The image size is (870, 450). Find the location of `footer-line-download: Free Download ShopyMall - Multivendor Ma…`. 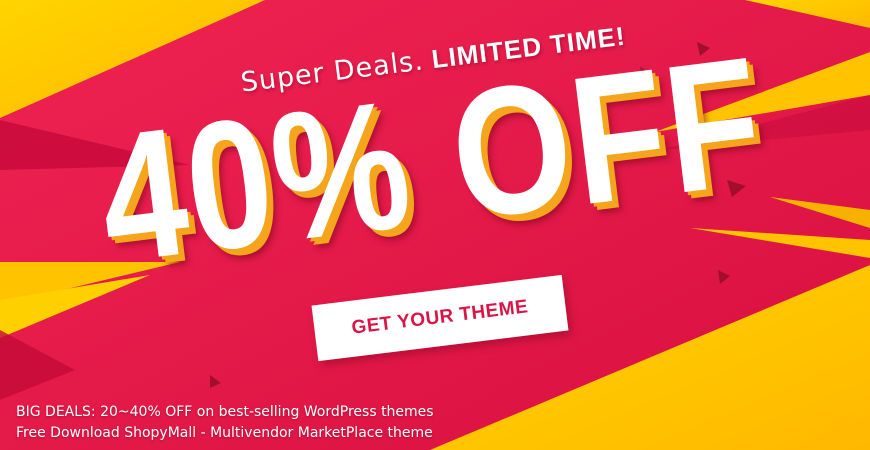

footer-line-download: Free Download ShopyMall - Multivendor Ma… is located at coordinates (224, 433).